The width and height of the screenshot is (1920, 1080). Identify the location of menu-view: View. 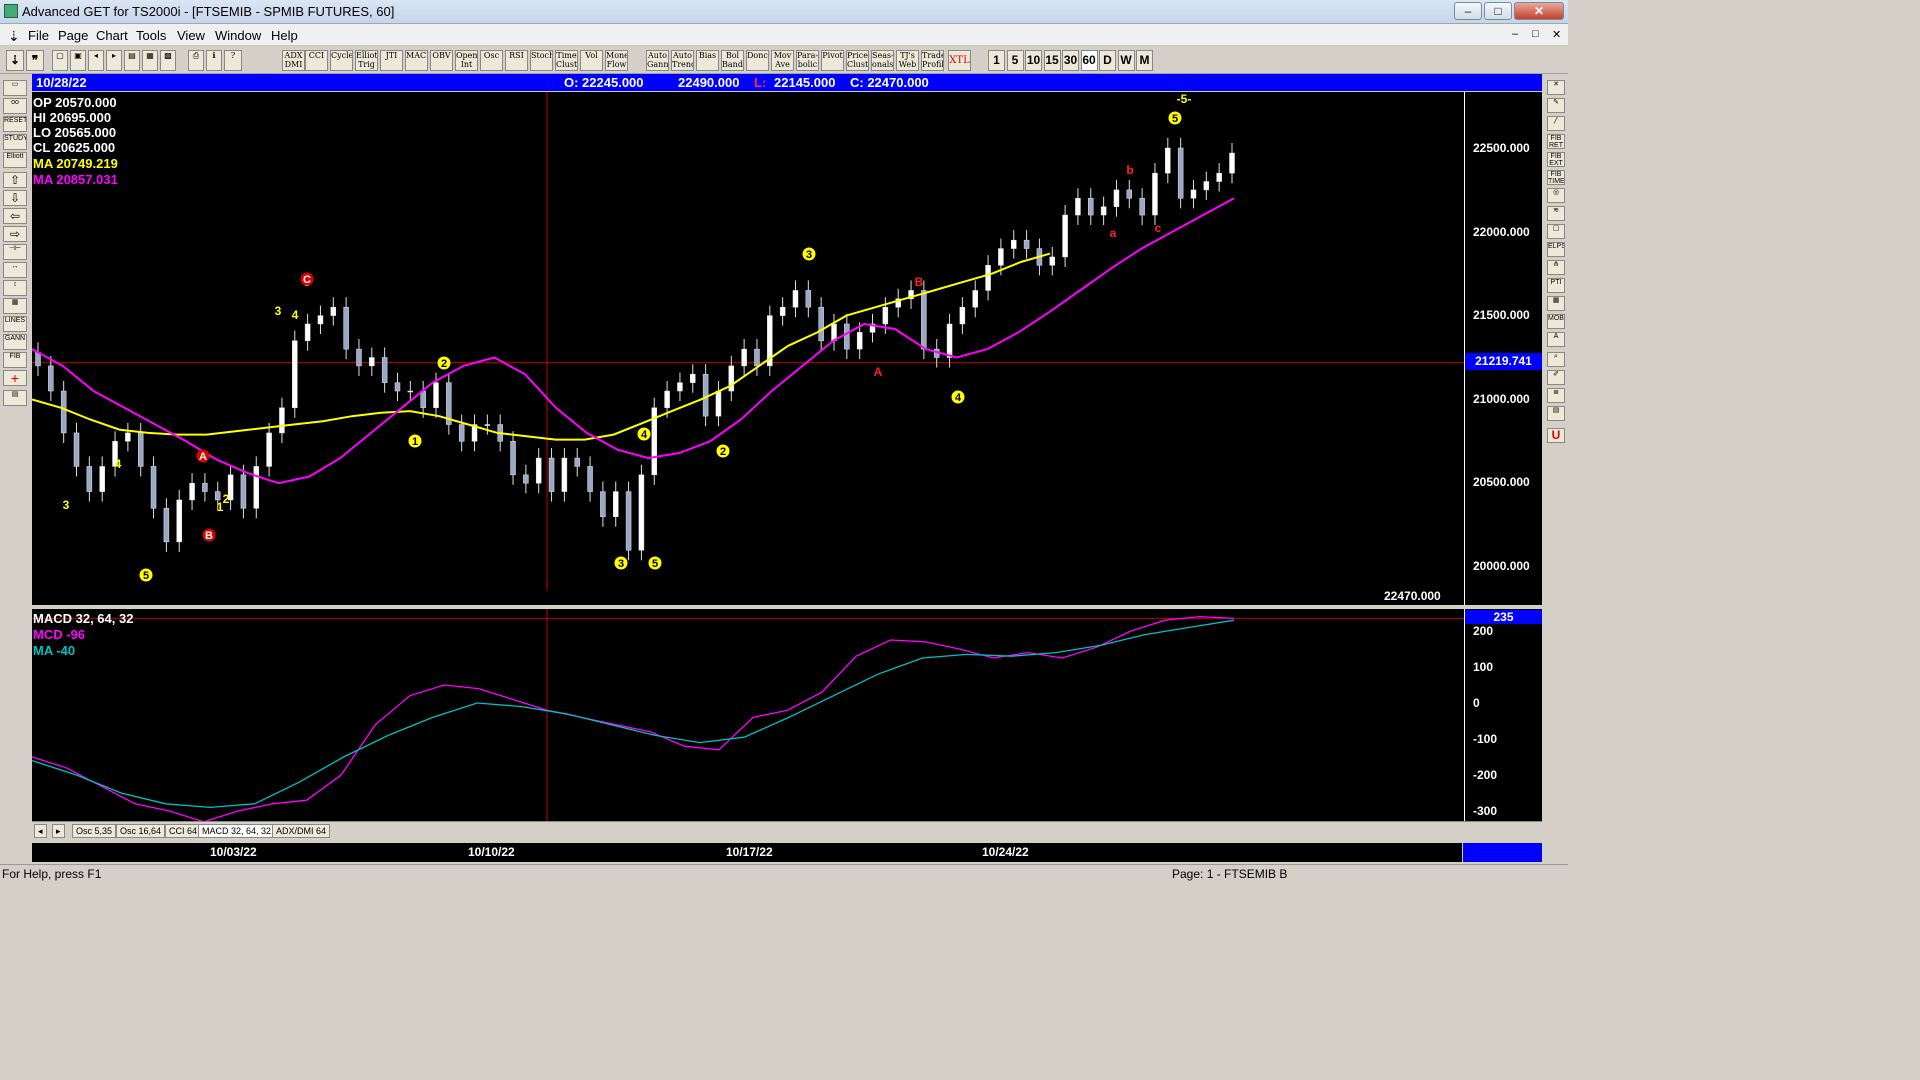
(191, 35).